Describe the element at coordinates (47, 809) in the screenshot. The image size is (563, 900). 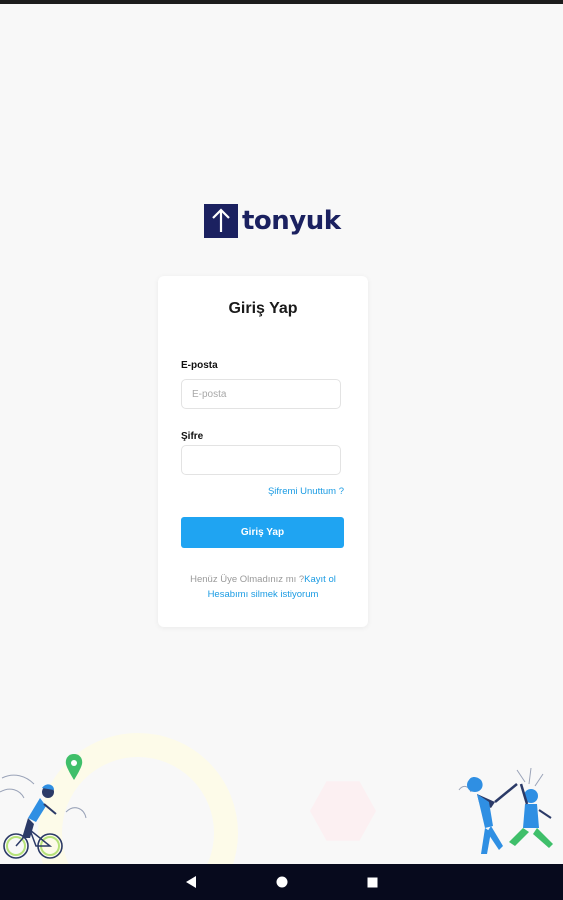
I see `cyclist-illustration` at that location.